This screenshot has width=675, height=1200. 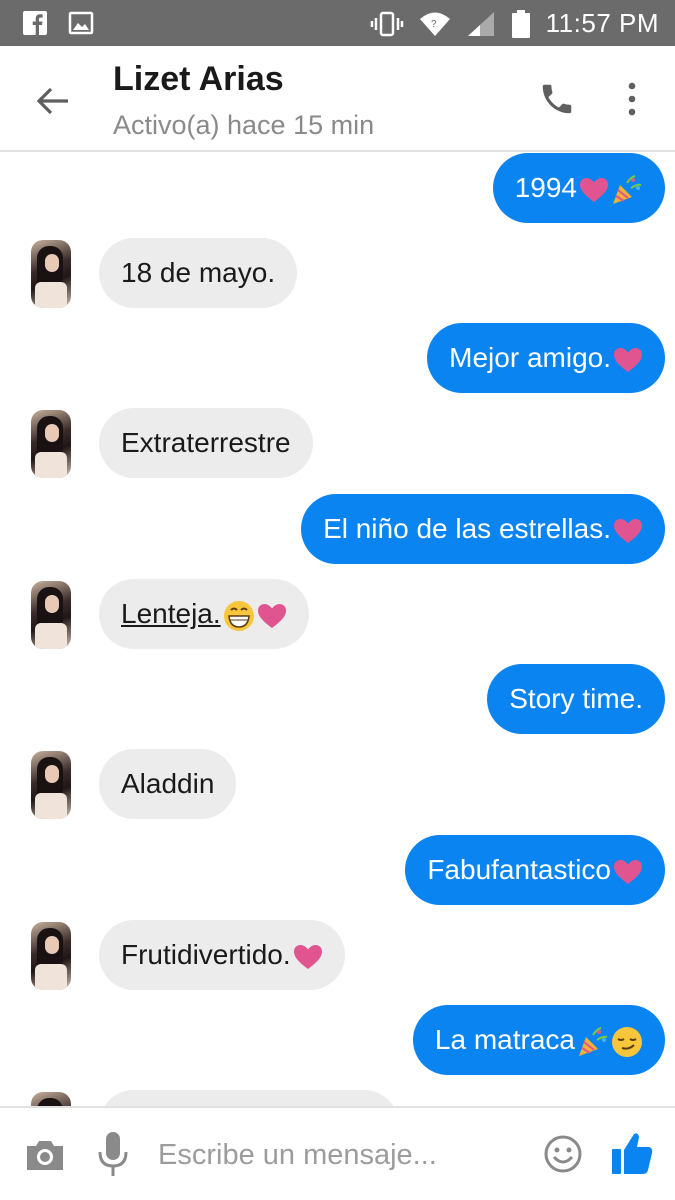 I want to click on smirk-emoji-icon, so click(x=627, y=1041).